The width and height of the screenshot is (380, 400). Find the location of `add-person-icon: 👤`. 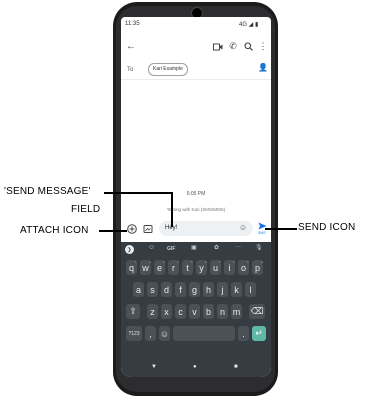

add-person-icon: 👤 is located at coordinates (263, 67).